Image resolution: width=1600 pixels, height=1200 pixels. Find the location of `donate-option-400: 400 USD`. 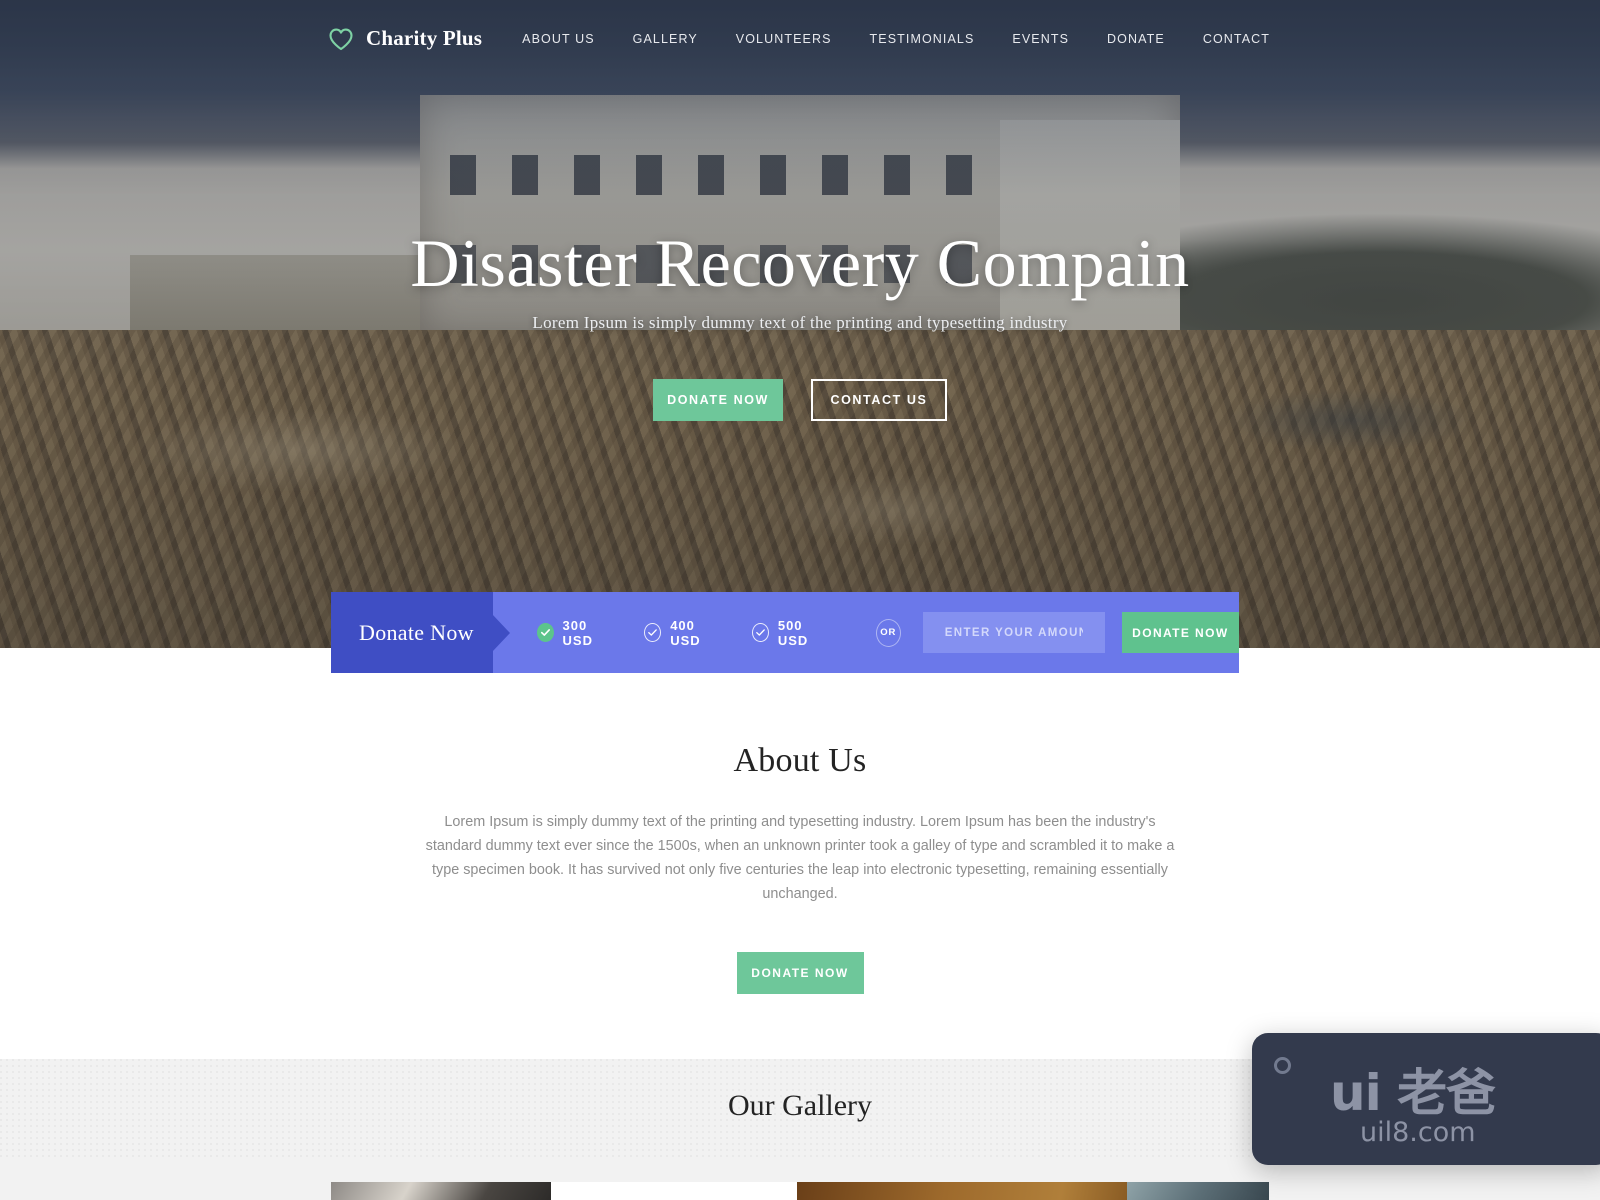

donate-option-400: 400 USD is located at coordinates (683, 633).